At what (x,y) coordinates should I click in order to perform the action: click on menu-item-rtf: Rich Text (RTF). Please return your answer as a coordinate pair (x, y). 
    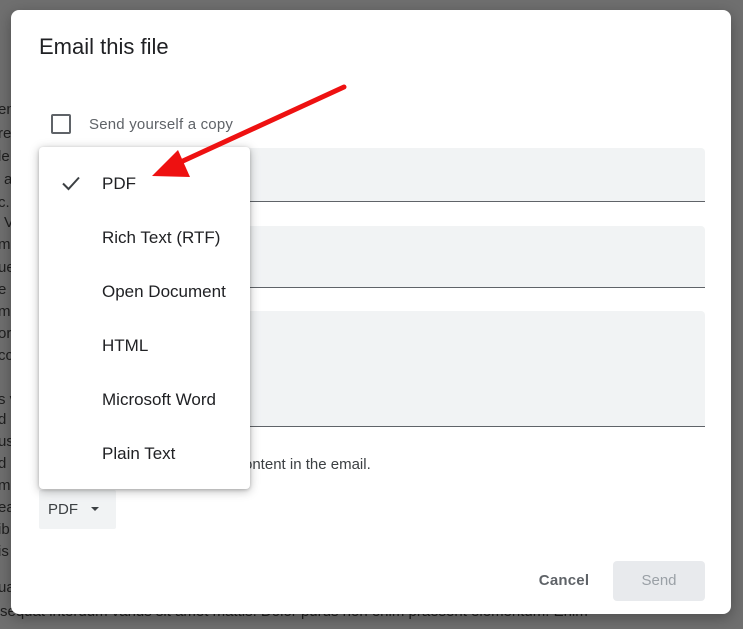
    Looking at the image, I should click on (144, 238).